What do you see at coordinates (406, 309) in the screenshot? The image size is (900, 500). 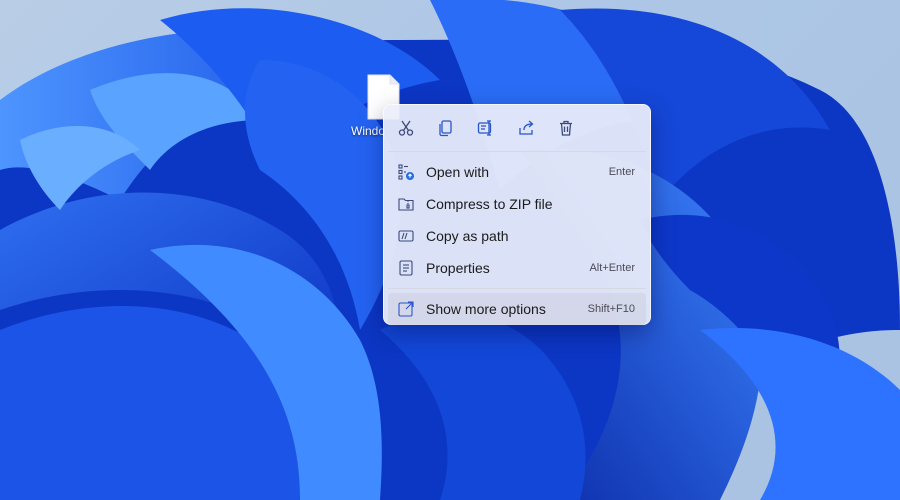 I see `show-more-icon` at bounding box center [406, 309].